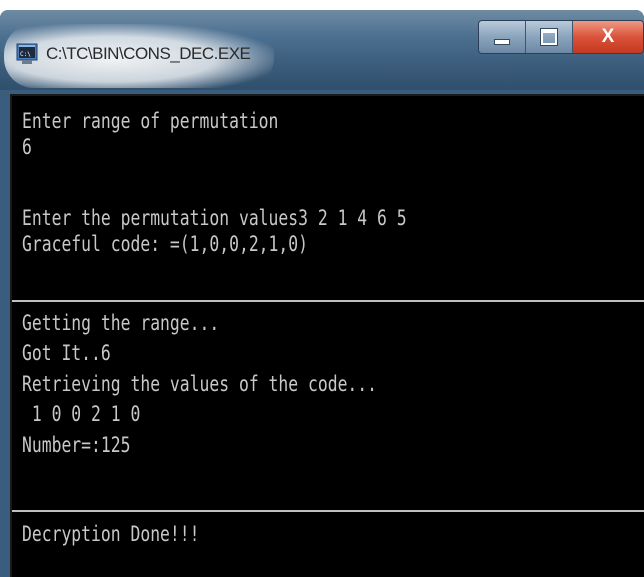  I want to click on close-icon: X, so click(608, 36).